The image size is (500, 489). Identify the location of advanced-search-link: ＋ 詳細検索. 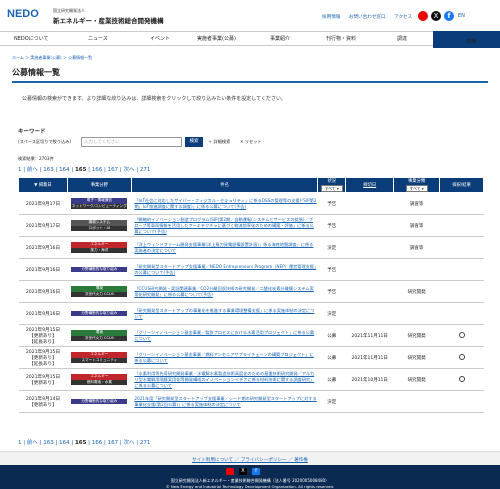
(219, 142).